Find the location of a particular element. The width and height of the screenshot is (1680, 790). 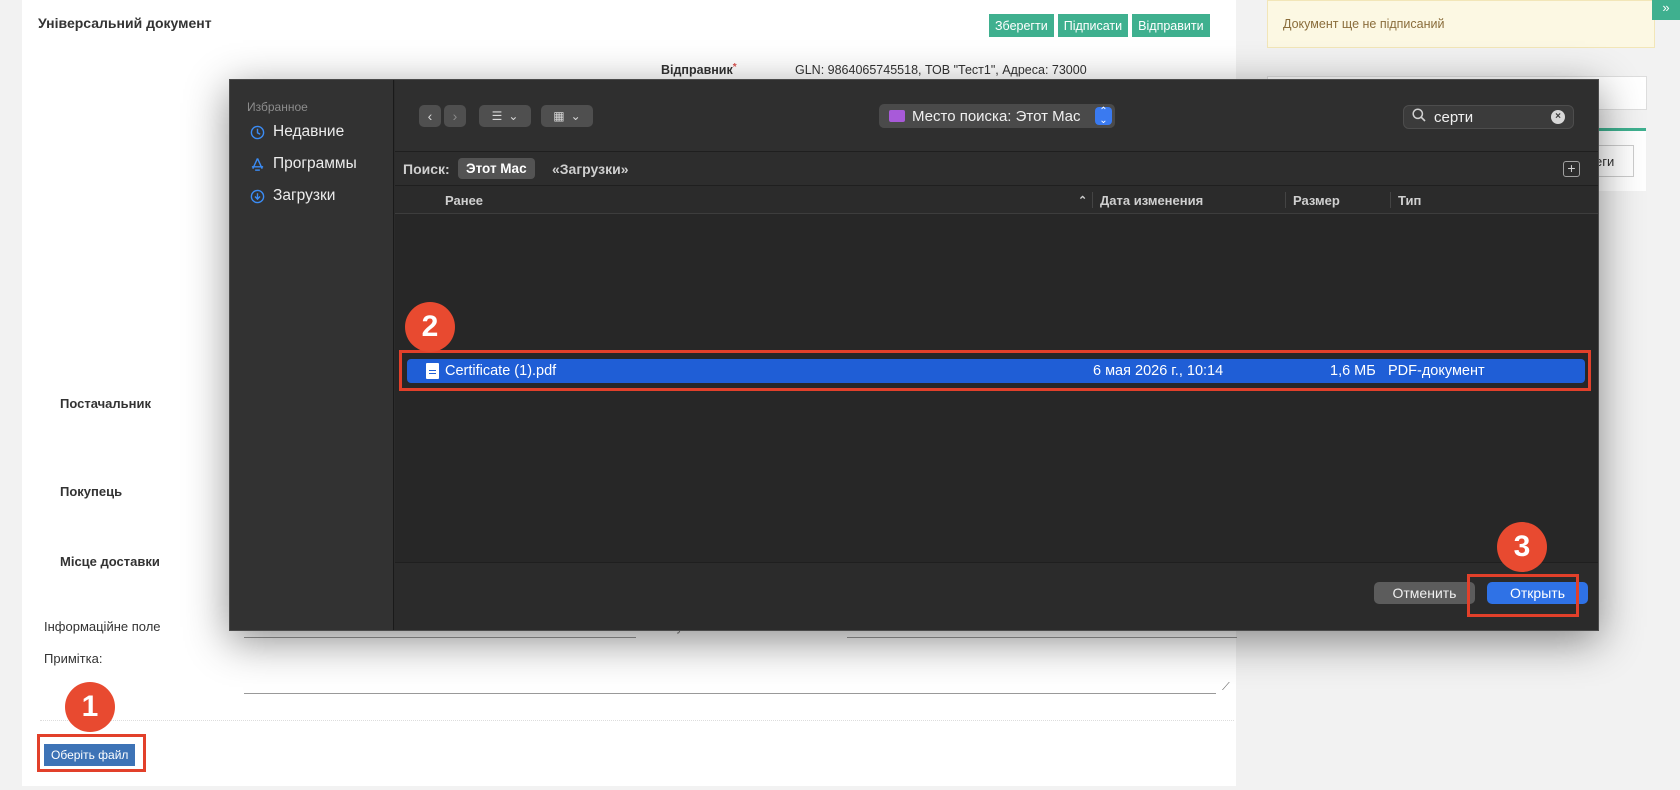

column-header: Ранее ⌃ Дата изменения Размер Тип is located at coordinates (996, 200).